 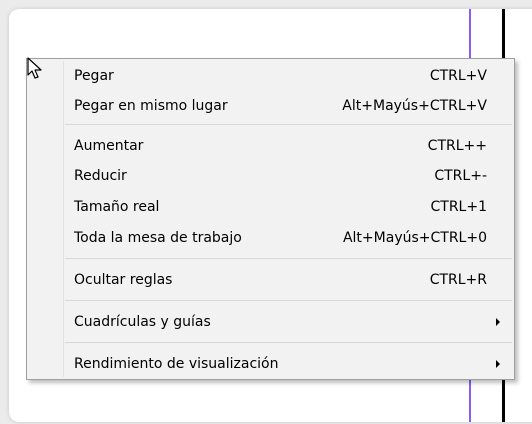 I want to click on menu-item-paste: Pegar CTRL+V, so click(x=270, y=76).